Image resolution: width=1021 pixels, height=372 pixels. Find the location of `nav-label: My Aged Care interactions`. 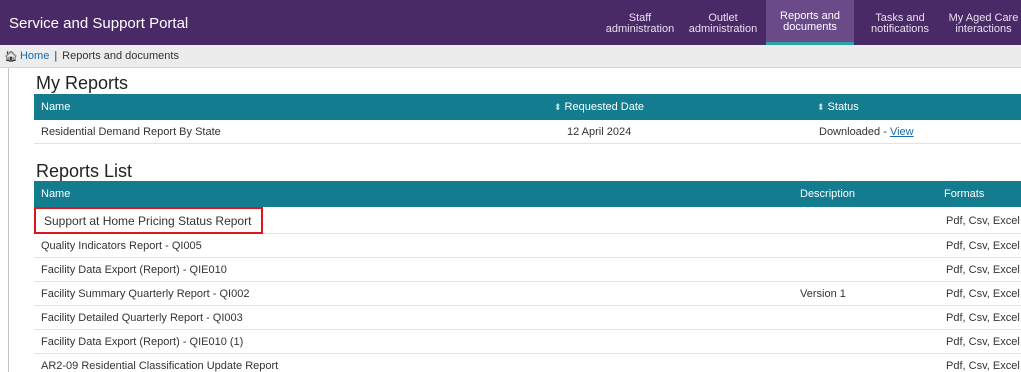

nav-label: My Aged Care interactions is located at coordinates (983, 23).